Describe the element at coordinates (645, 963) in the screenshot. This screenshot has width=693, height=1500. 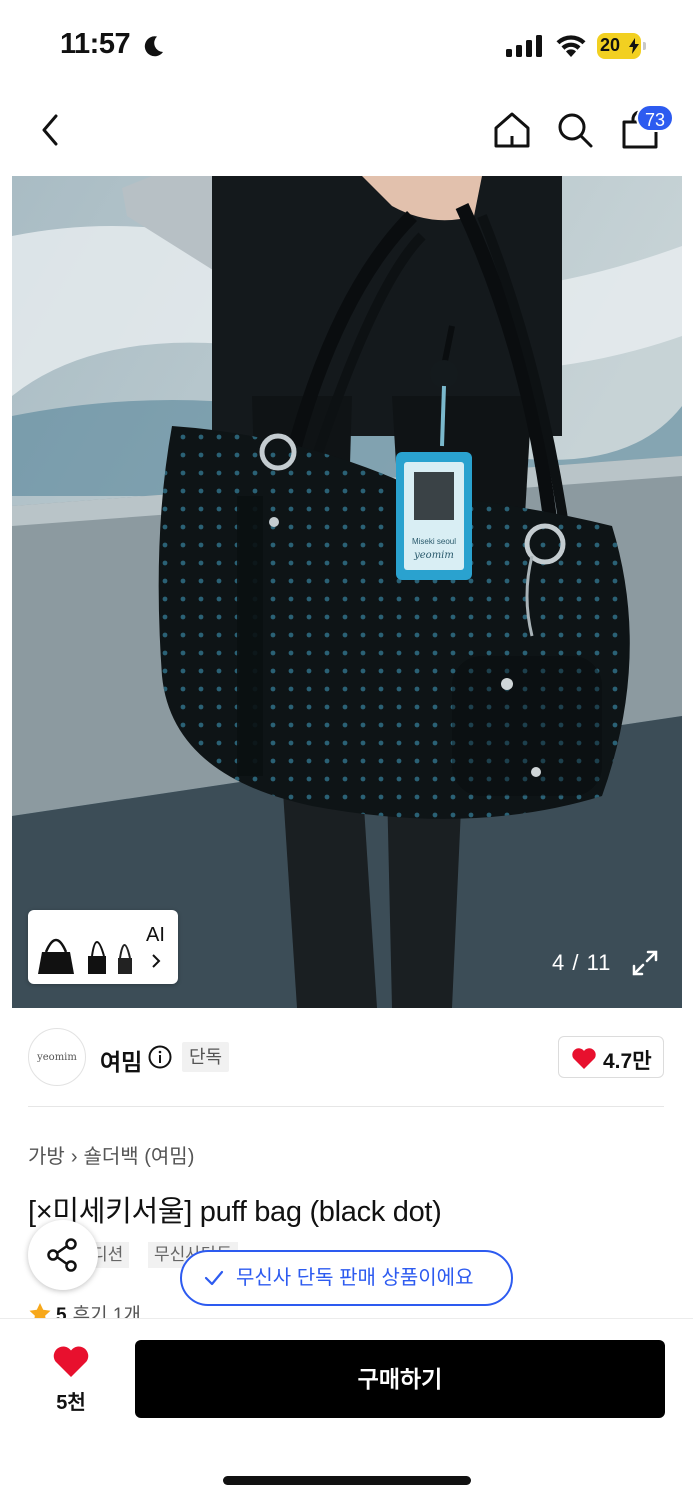
I see `expand-icon` at that location.